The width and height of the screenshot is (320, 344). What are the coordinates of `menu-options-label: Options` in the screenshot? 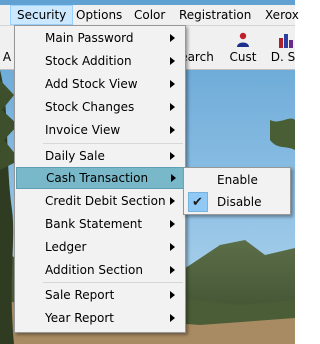 It's located at (99, 15).